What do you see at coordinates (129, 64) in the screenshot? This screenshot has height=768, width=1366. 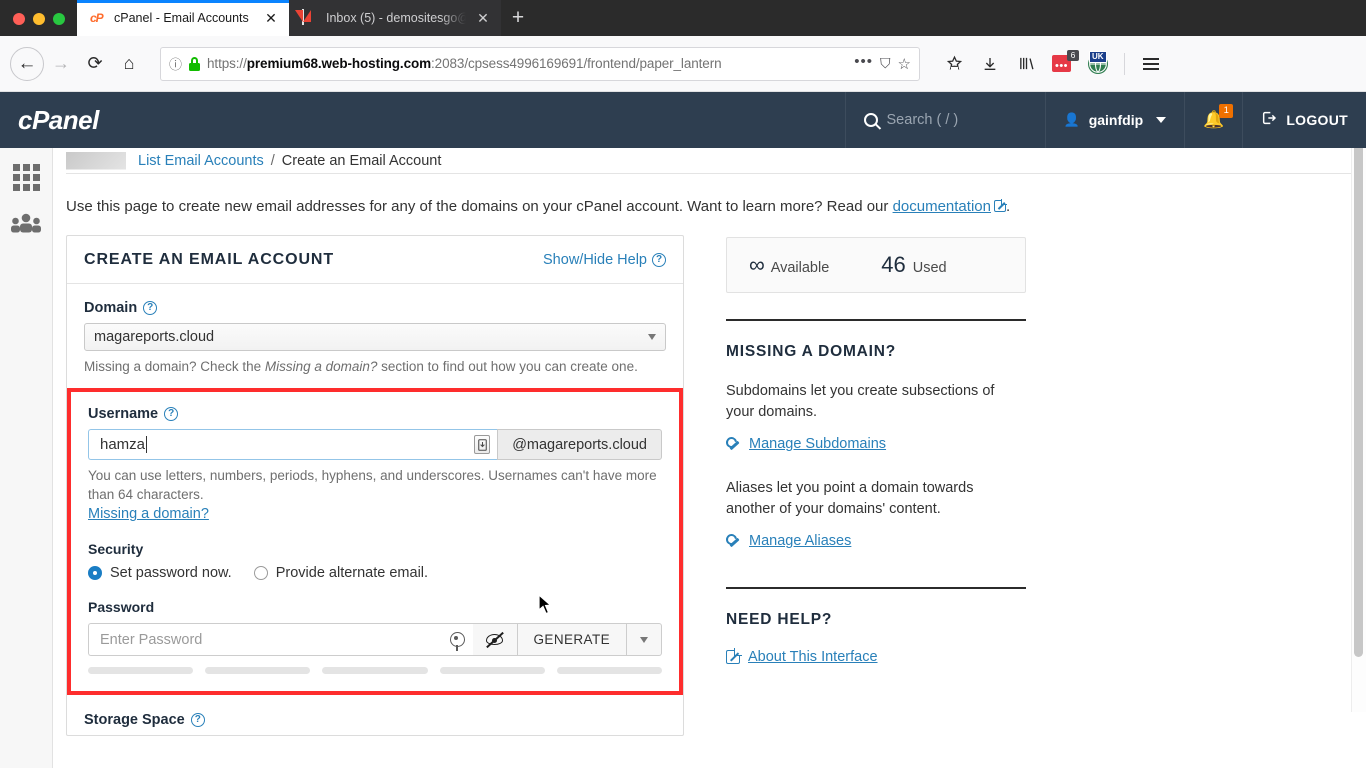 I see `home-button: ⌂` at bounding box center [129, 64].